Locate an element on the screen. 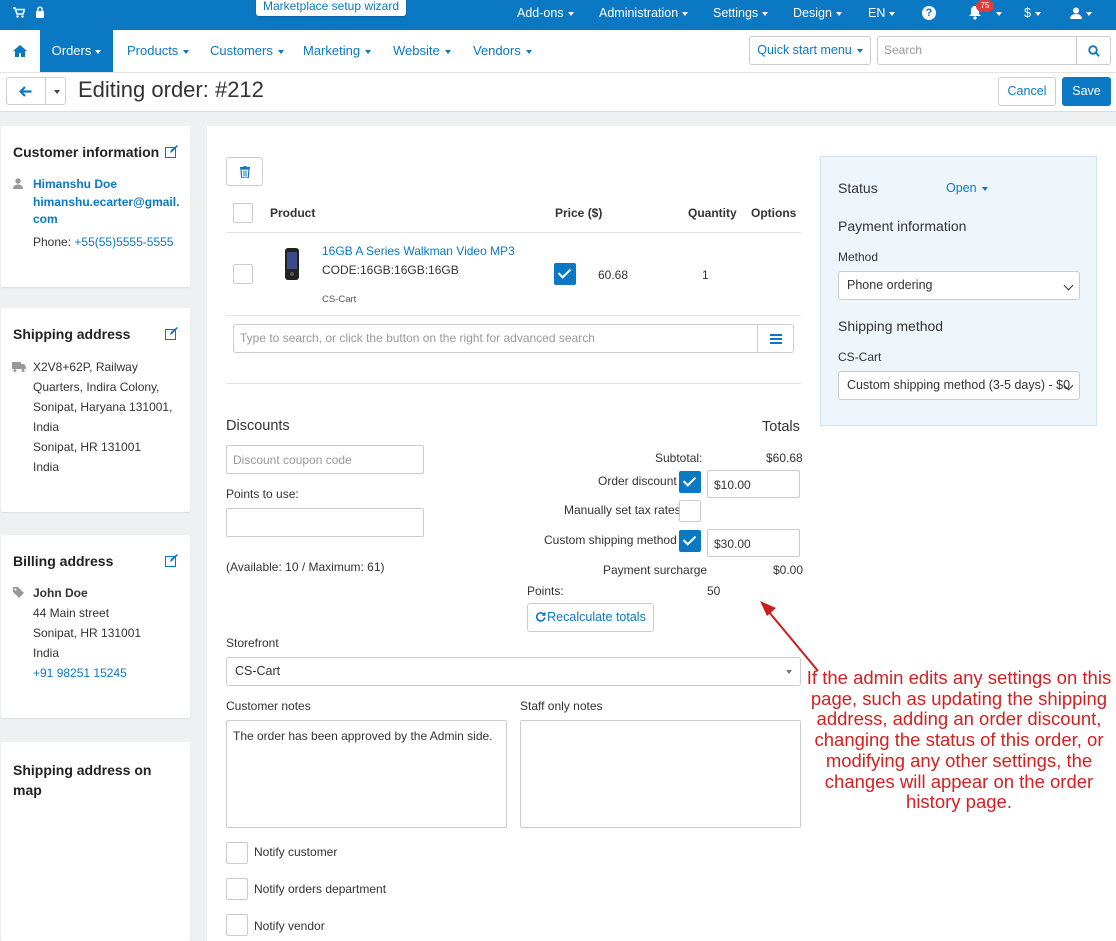  order-discount-label: Order discount is located at coordinates (637, 481).